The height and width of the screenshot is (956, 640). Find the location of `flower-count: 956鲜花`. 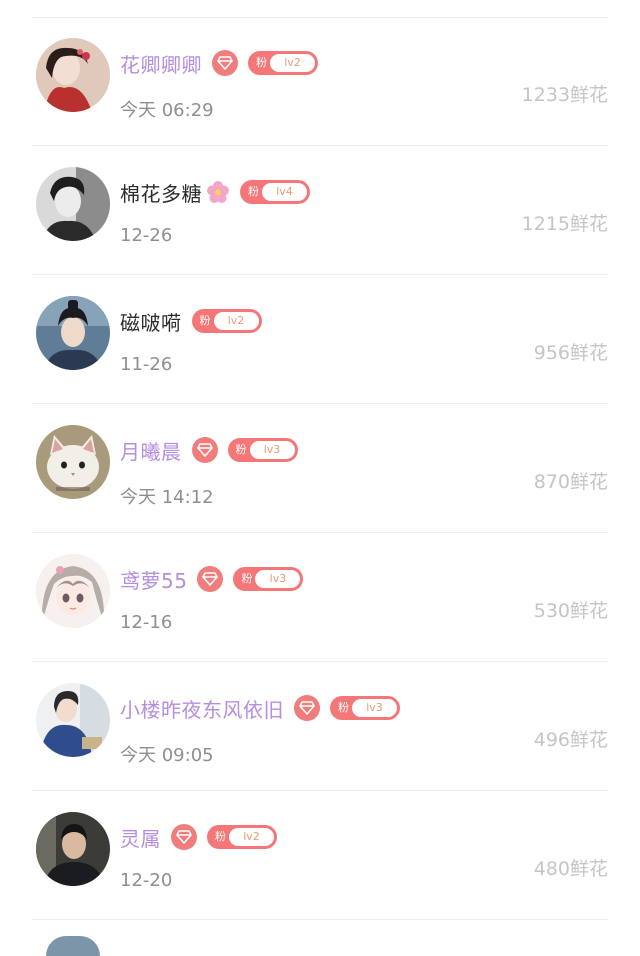

flower-count: 956鲜花 is located at coordinates (570, 353).